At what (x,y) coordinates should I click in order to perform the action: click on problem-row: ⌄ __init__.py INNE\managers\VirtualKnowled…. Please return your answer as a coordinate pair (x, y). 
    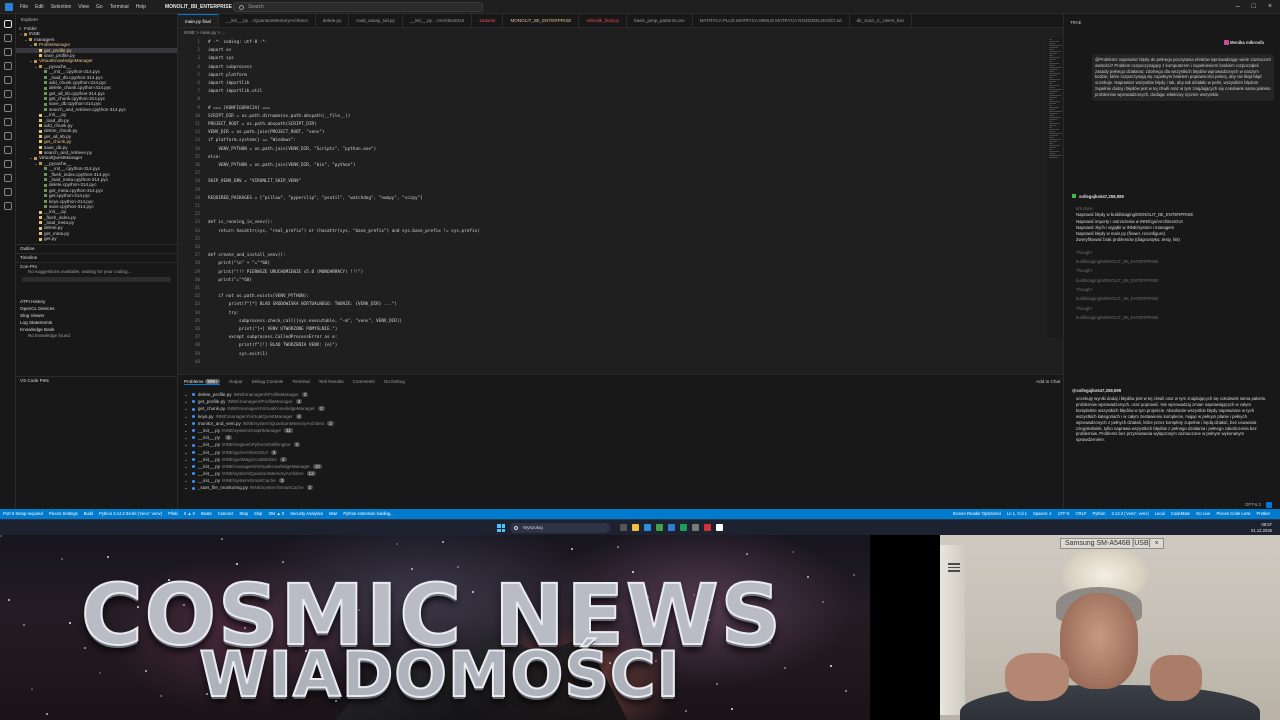
    Looking at the image, I should click on (619, 466).